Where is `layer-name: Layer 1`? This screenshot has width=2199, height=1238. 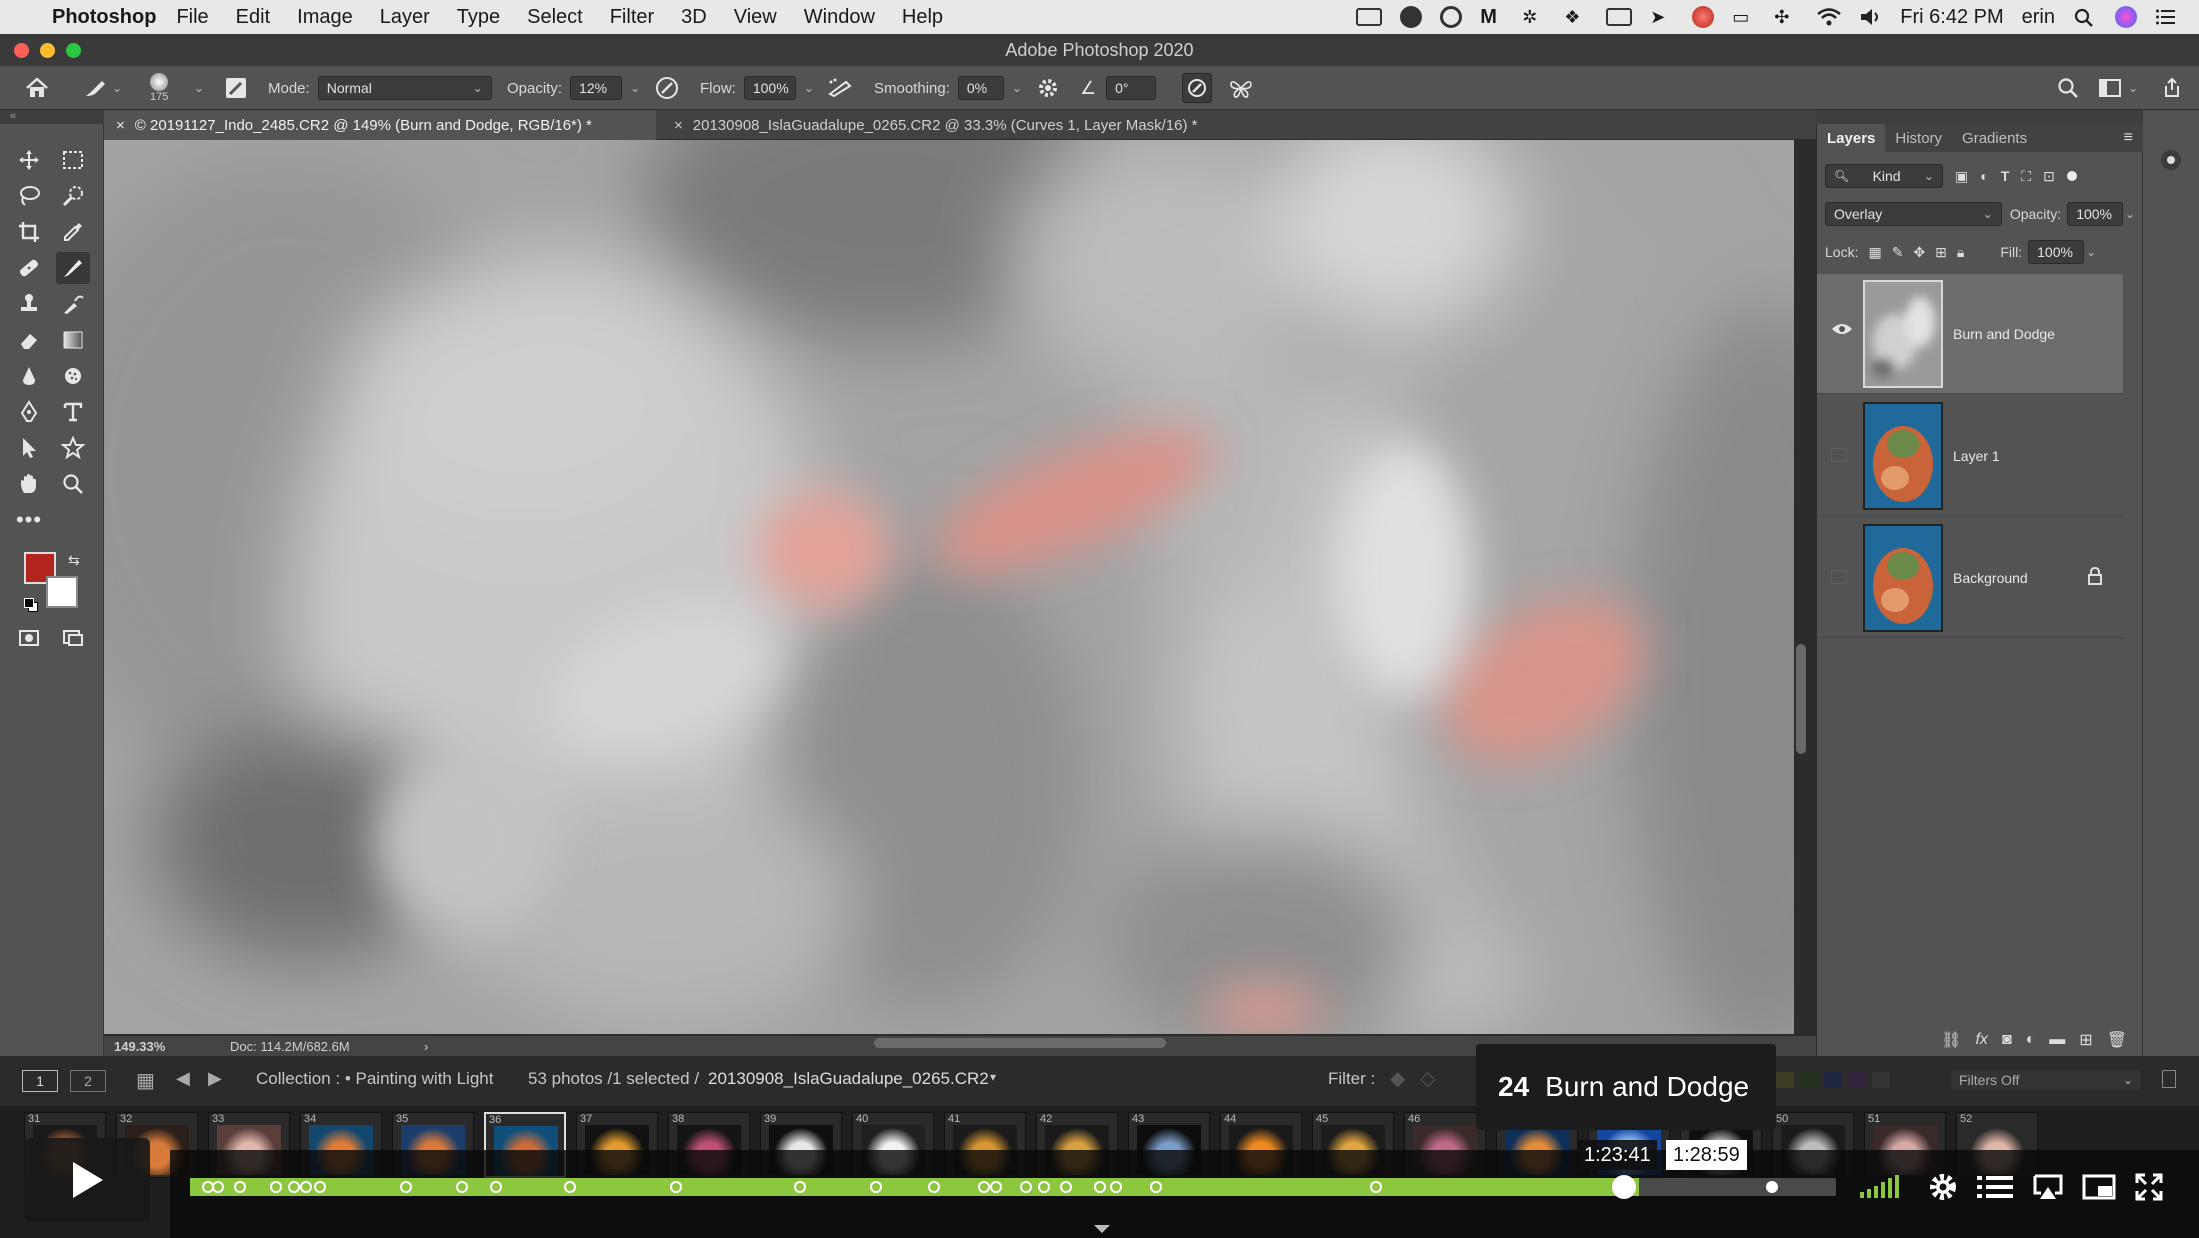 layer-name: Layer 1 is located at coordinates (1976, 456).